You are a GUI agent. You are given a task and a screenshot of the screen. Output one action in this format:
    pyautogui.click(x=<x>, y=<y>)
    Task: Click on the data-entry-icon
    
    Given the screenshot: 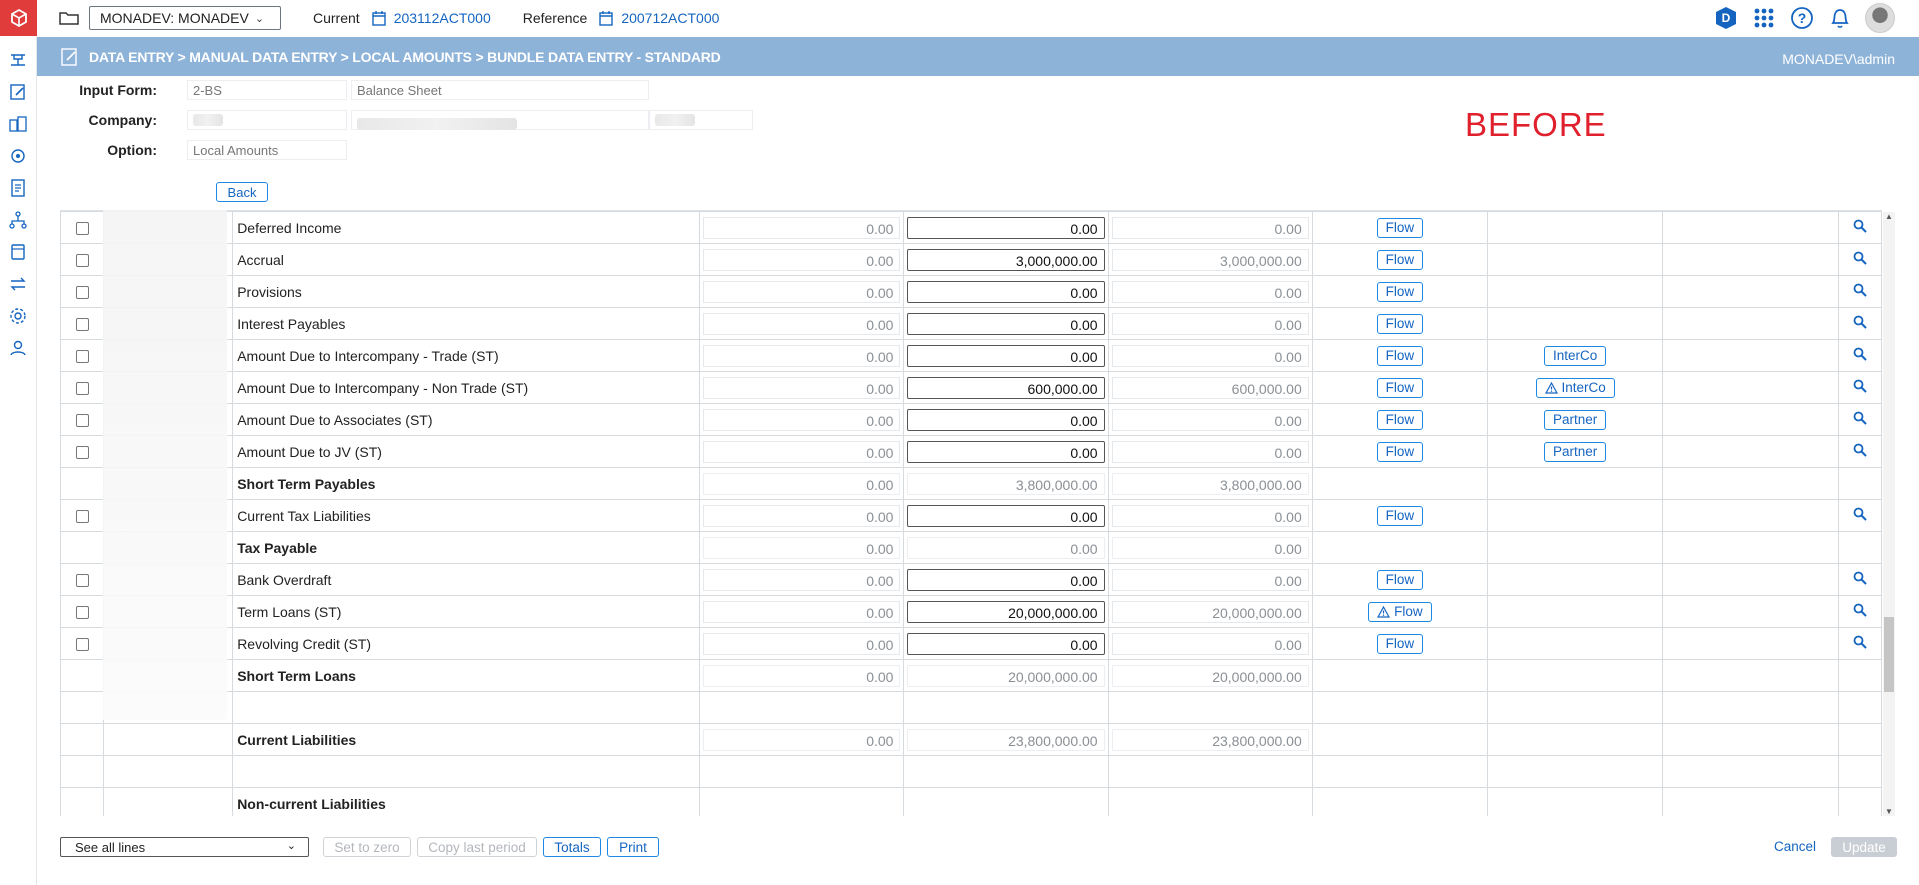 What is the action you would take?
    pyautogui.click(x=18, y=92)
    